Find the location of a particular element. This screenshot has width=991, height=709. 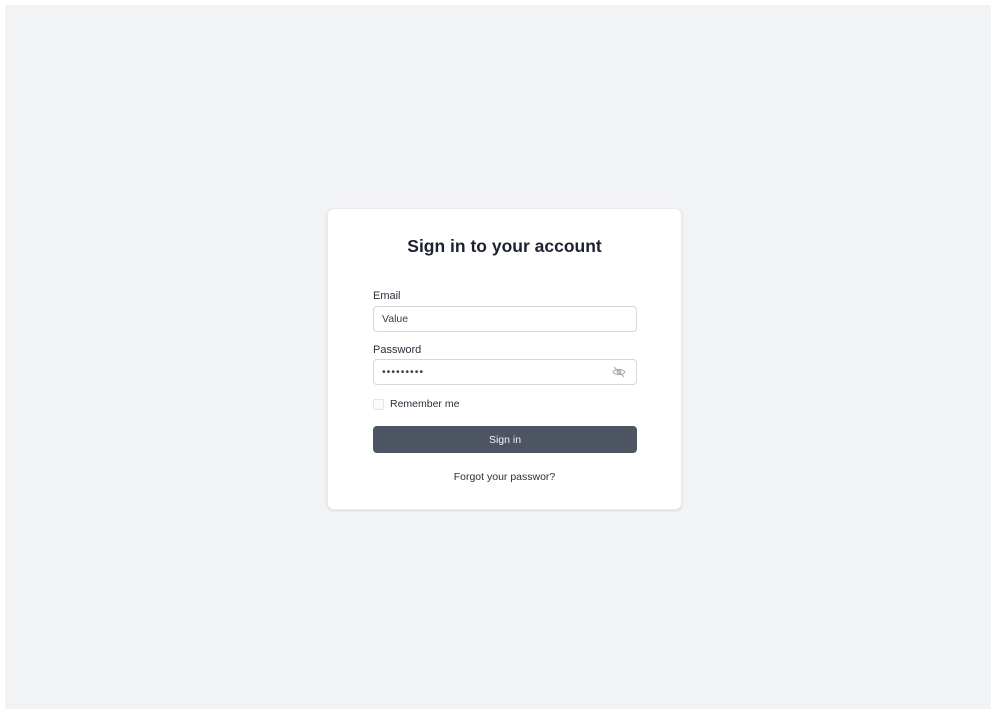

page-title: Sign in to your account is located at coordinates (504, 246).